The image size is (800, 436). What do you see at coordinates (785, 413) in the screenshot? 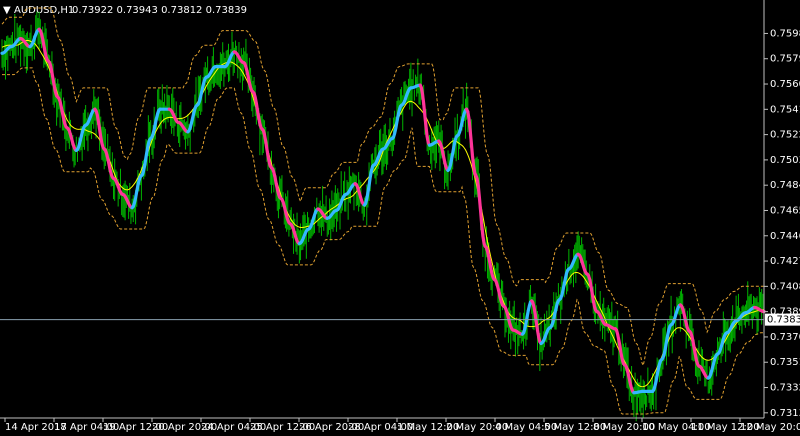
I see `y-tick-label: 0.73139` at bounding box center [785, 413].